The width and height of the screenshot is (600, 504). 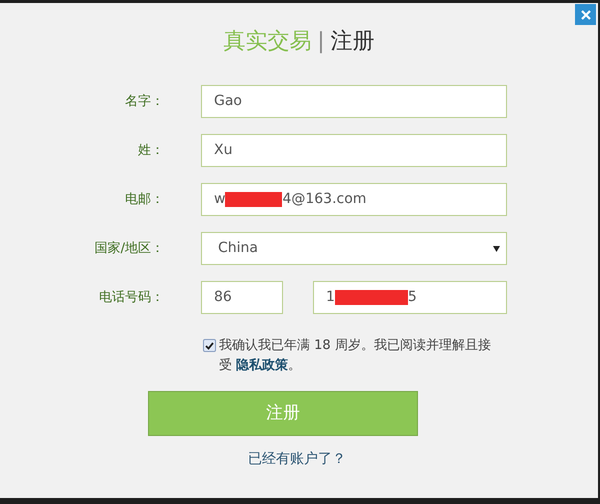 What do you see at coordinates (262, 365) in the screenshot?
I see `privacy-policy-link: 隐私政策` at bounding box center [262, 365].